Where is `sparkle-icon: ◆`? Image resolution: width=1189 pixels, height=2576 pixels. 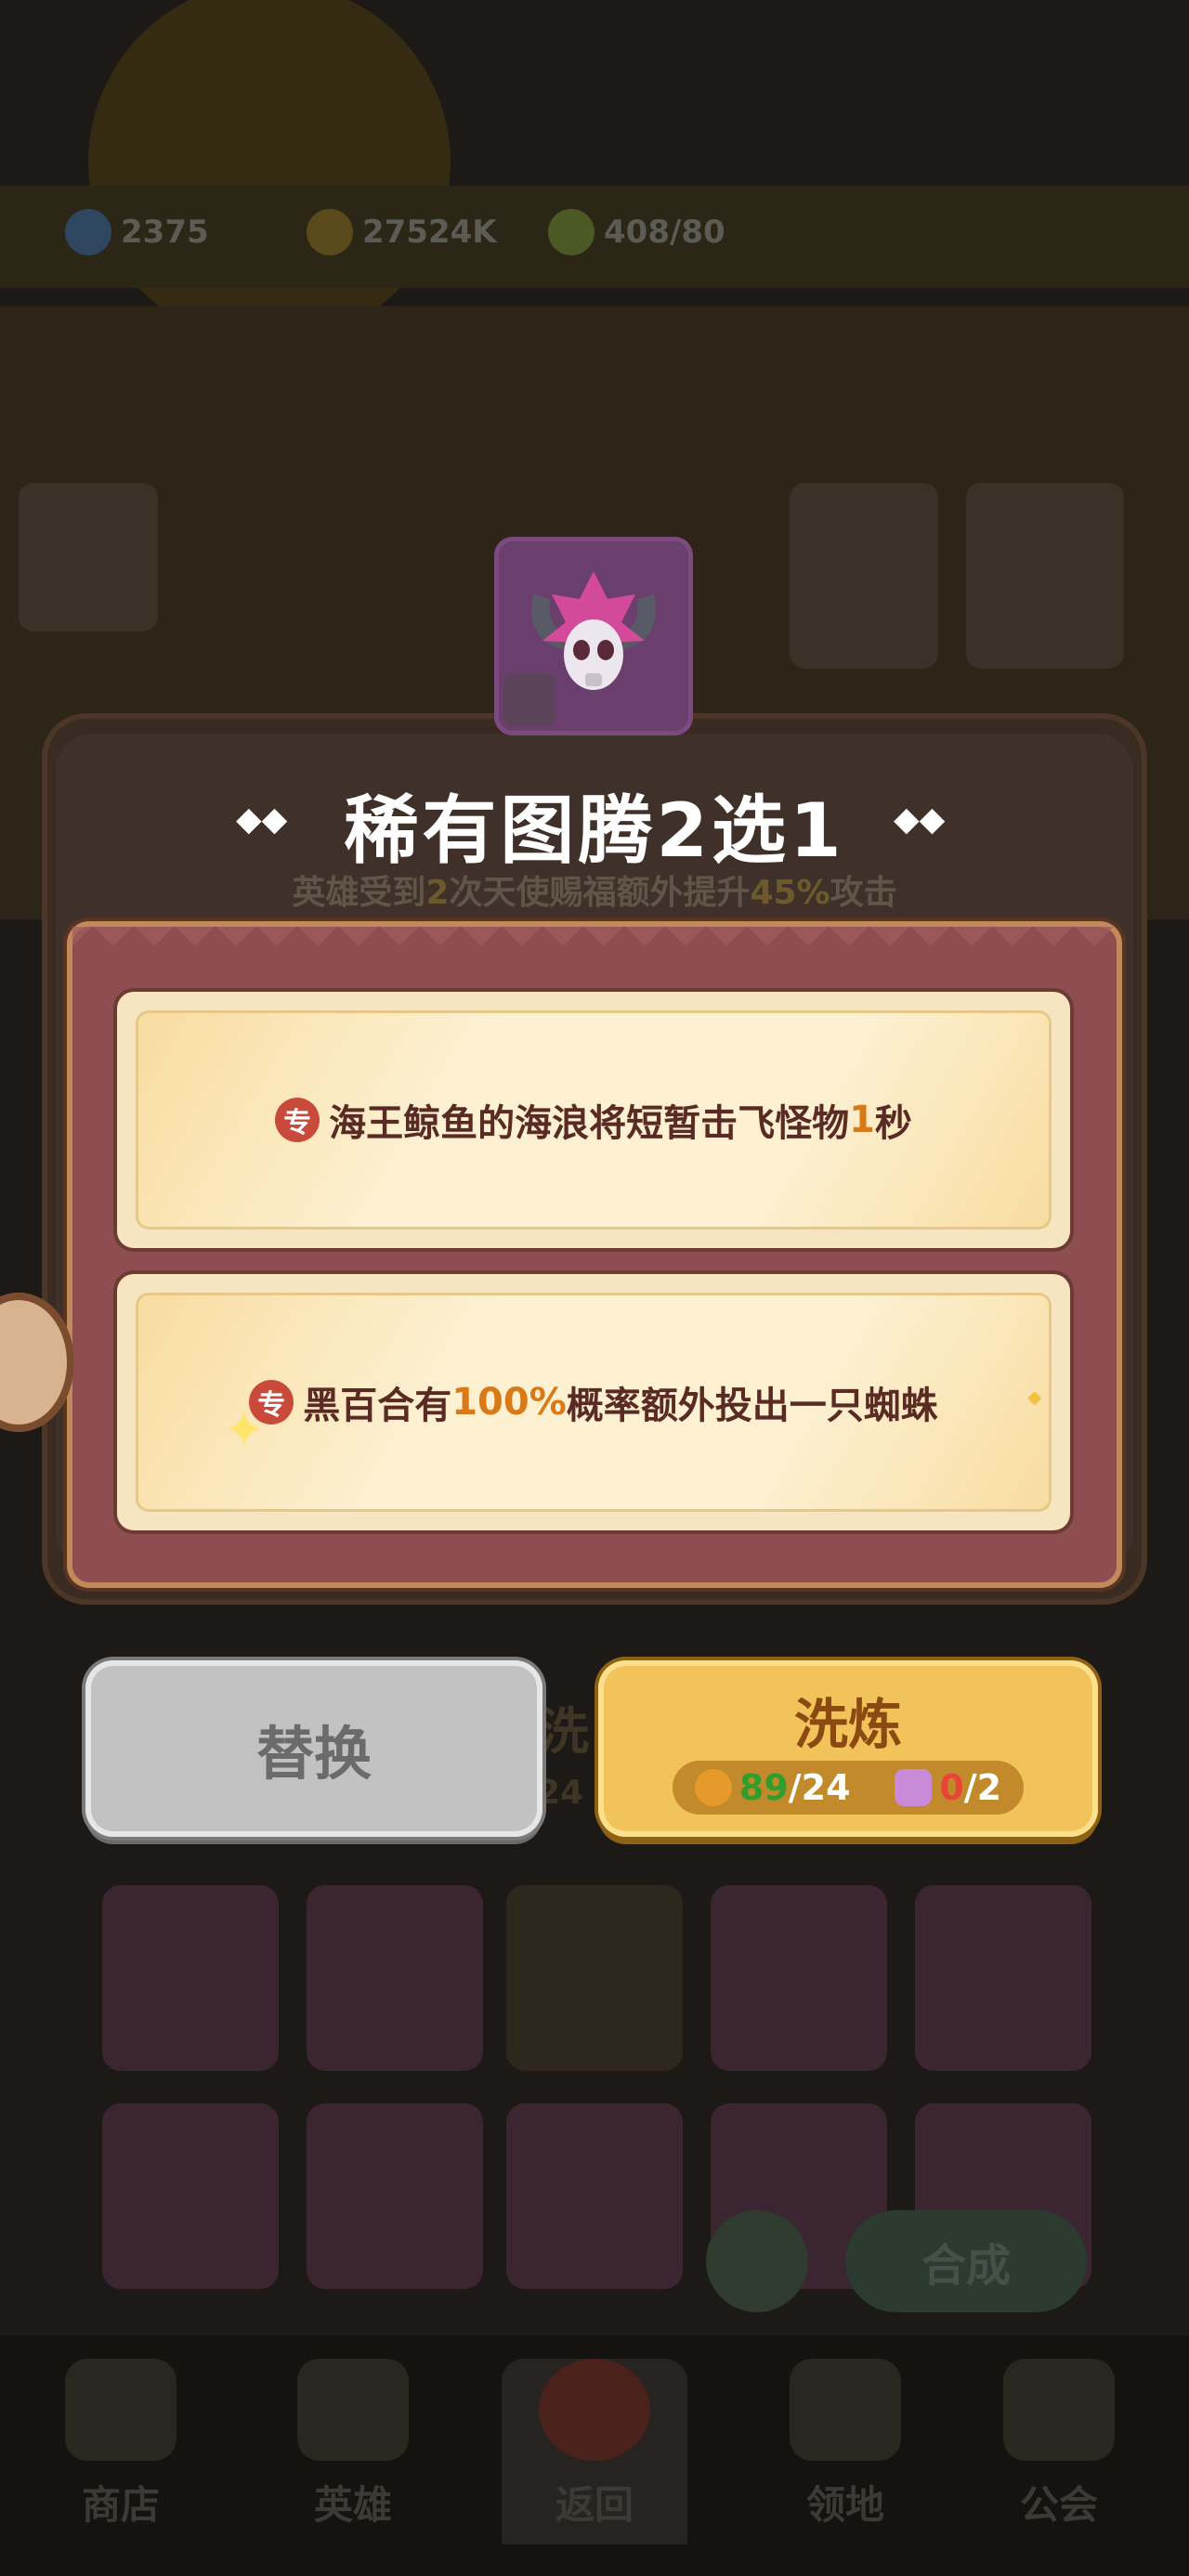
sparkle-icon: ◆ is located at coordinates (1034, 1397).